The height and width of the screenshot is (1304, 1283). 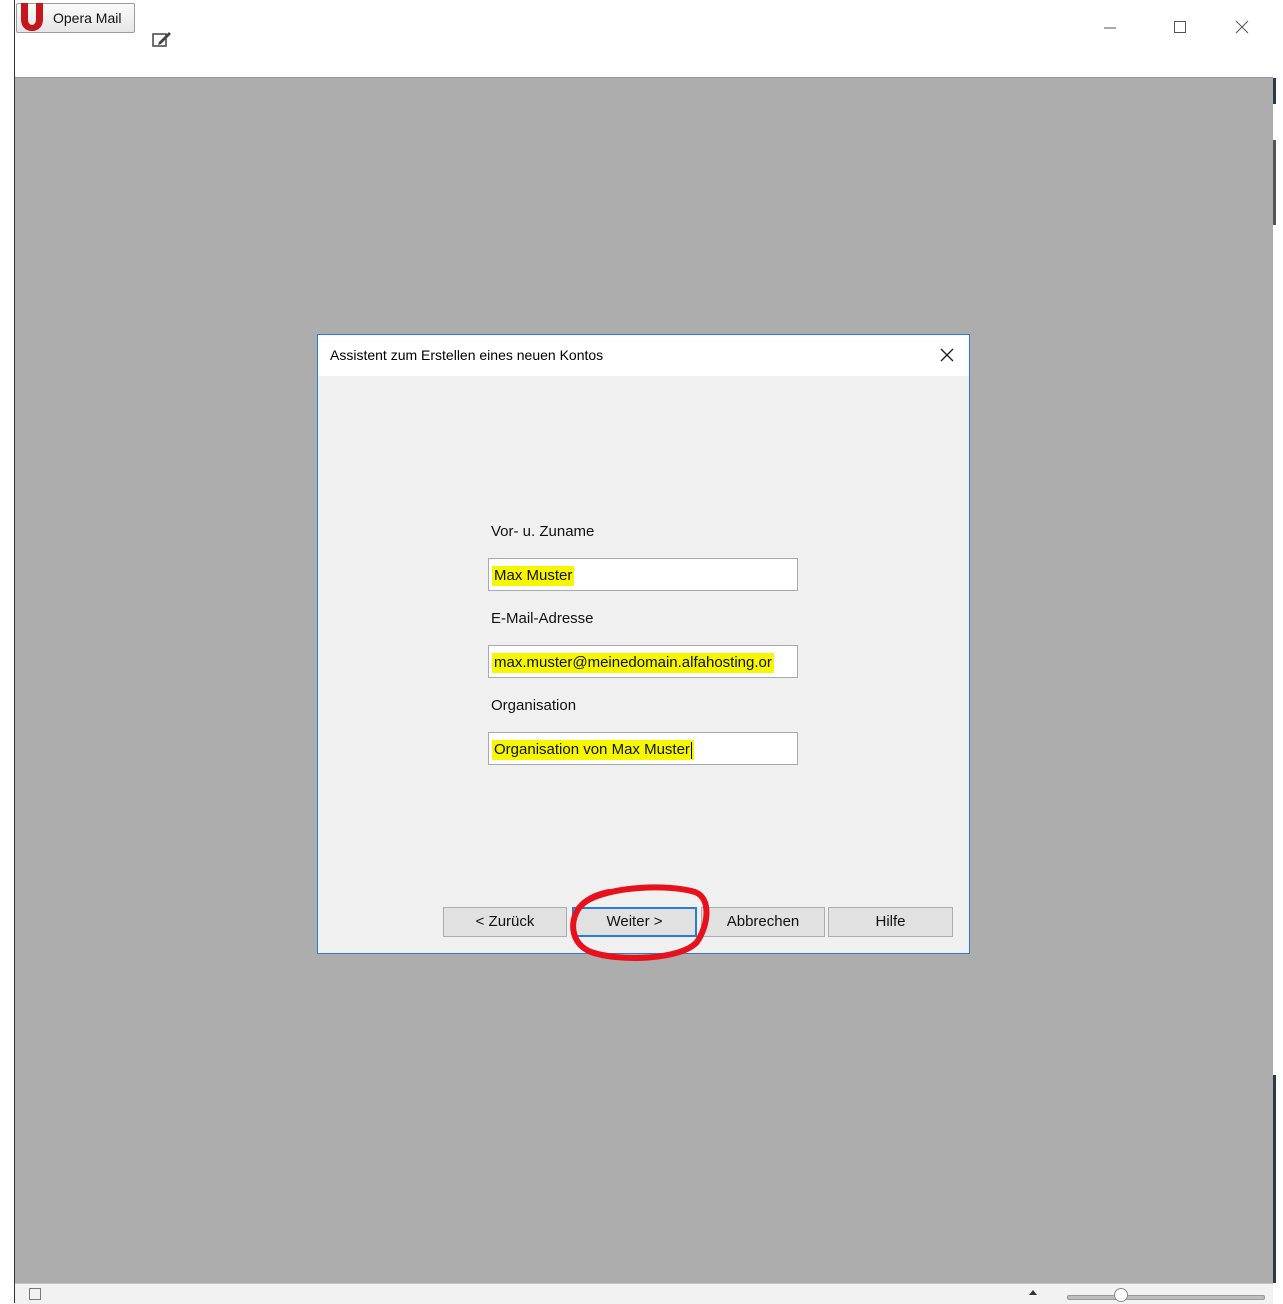 I want to click on help-button: Hilfe, so click(x=890, y=922).